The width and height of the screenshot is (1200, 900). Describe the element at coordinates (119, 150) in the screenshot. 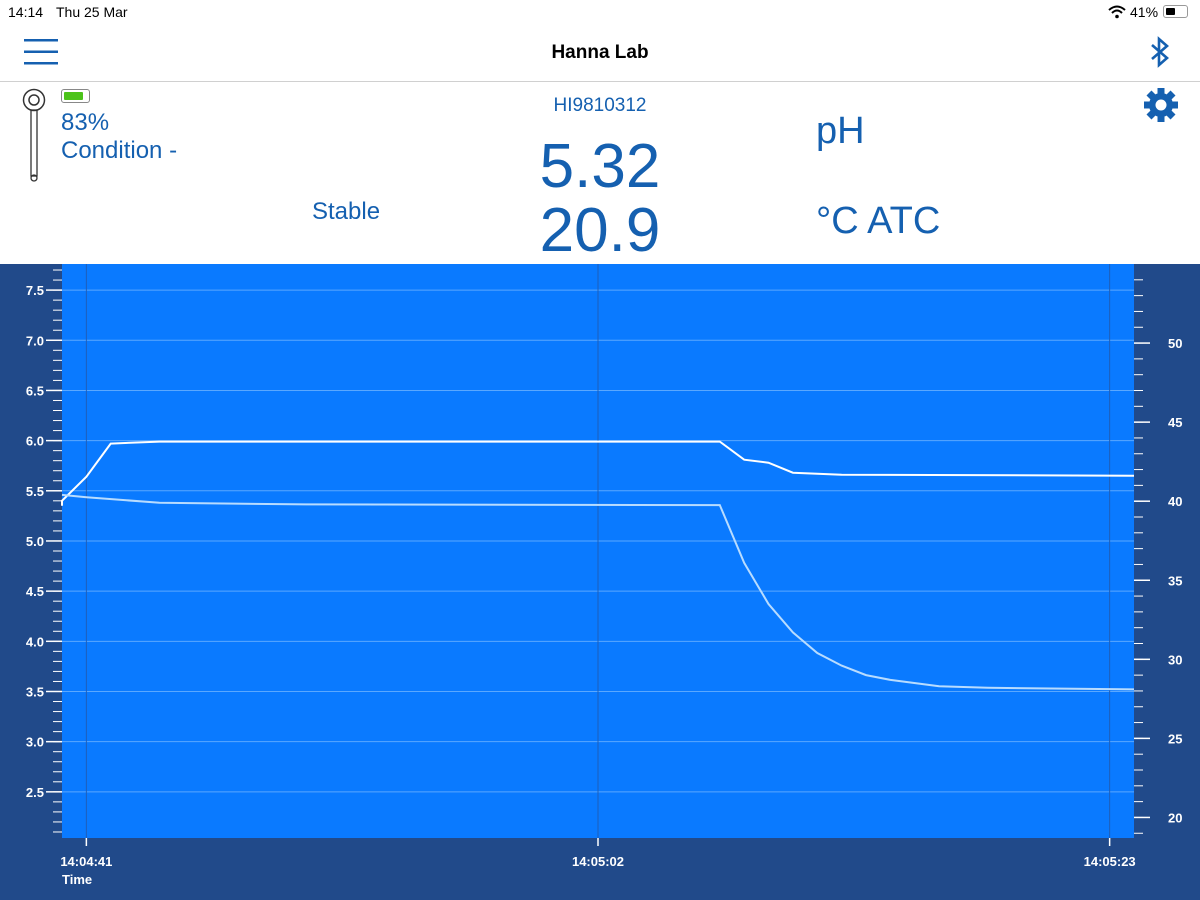

I see `probe-condition: Condition -` at that location.